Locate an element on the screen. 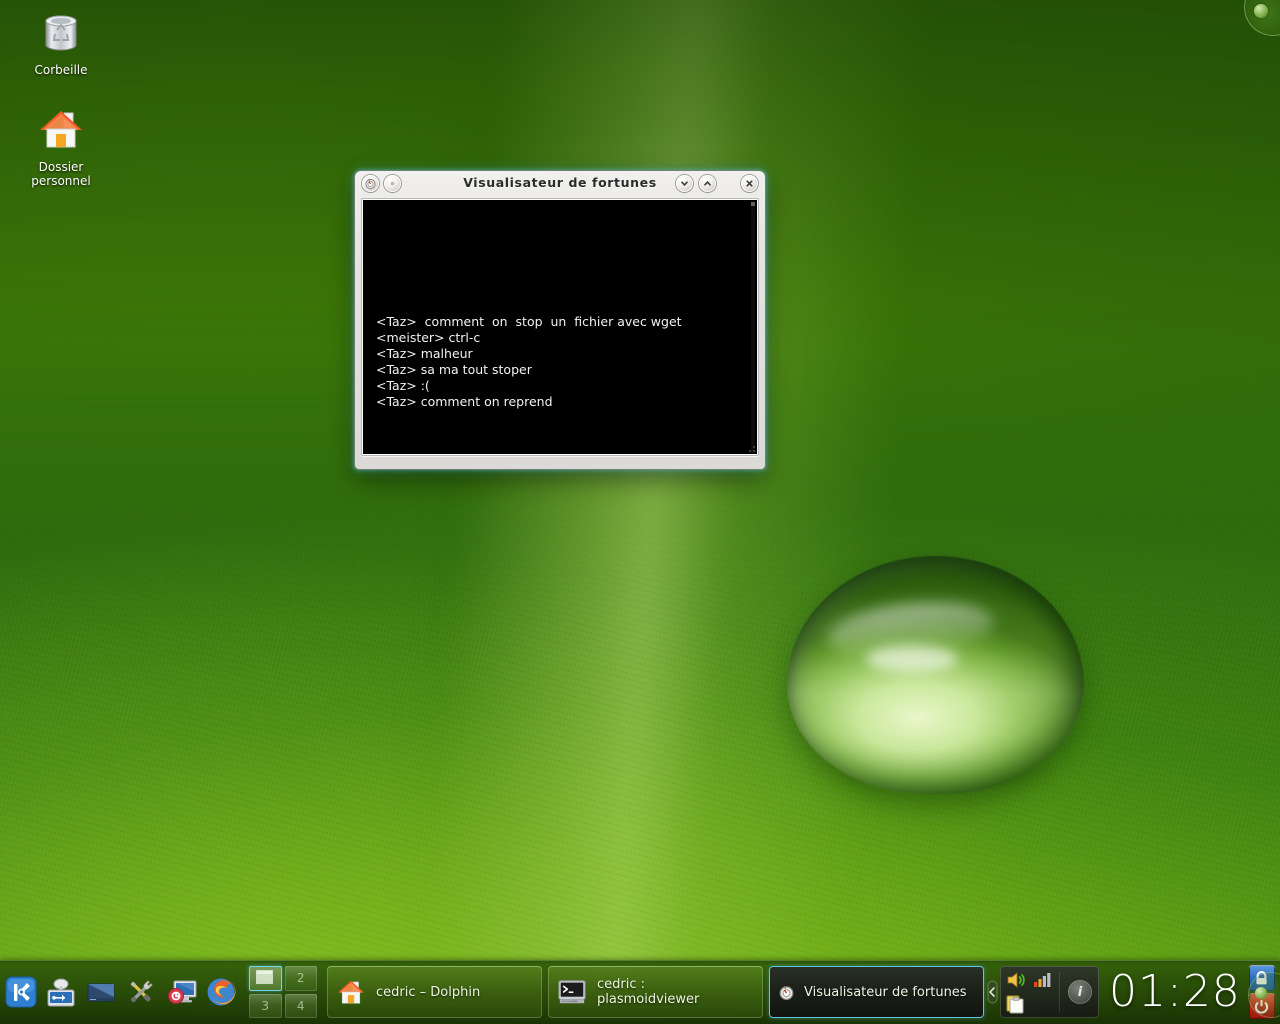 The image size is (1280, 1024). task-plasmoidviewer: cedric : plasmoidviewer is located at coordinates (655, 992).